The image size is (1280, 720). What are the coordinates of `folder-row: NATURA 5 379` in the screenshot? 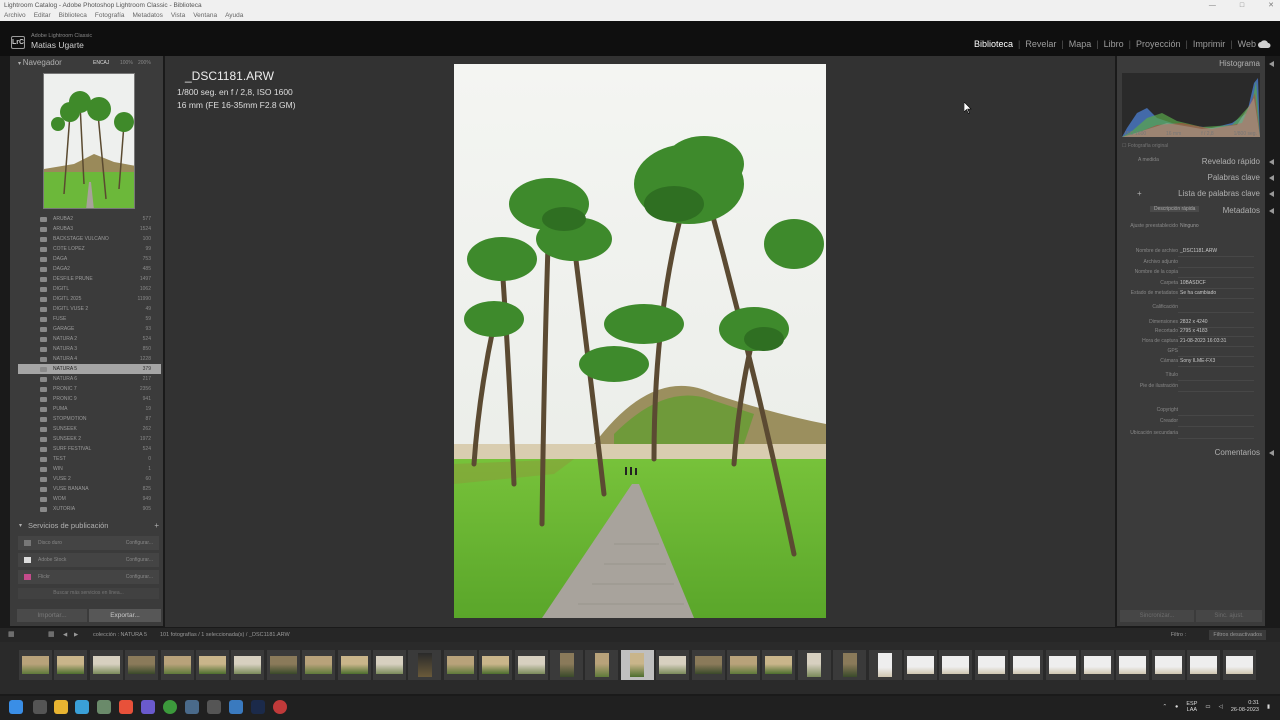 It's located at (89, 369).